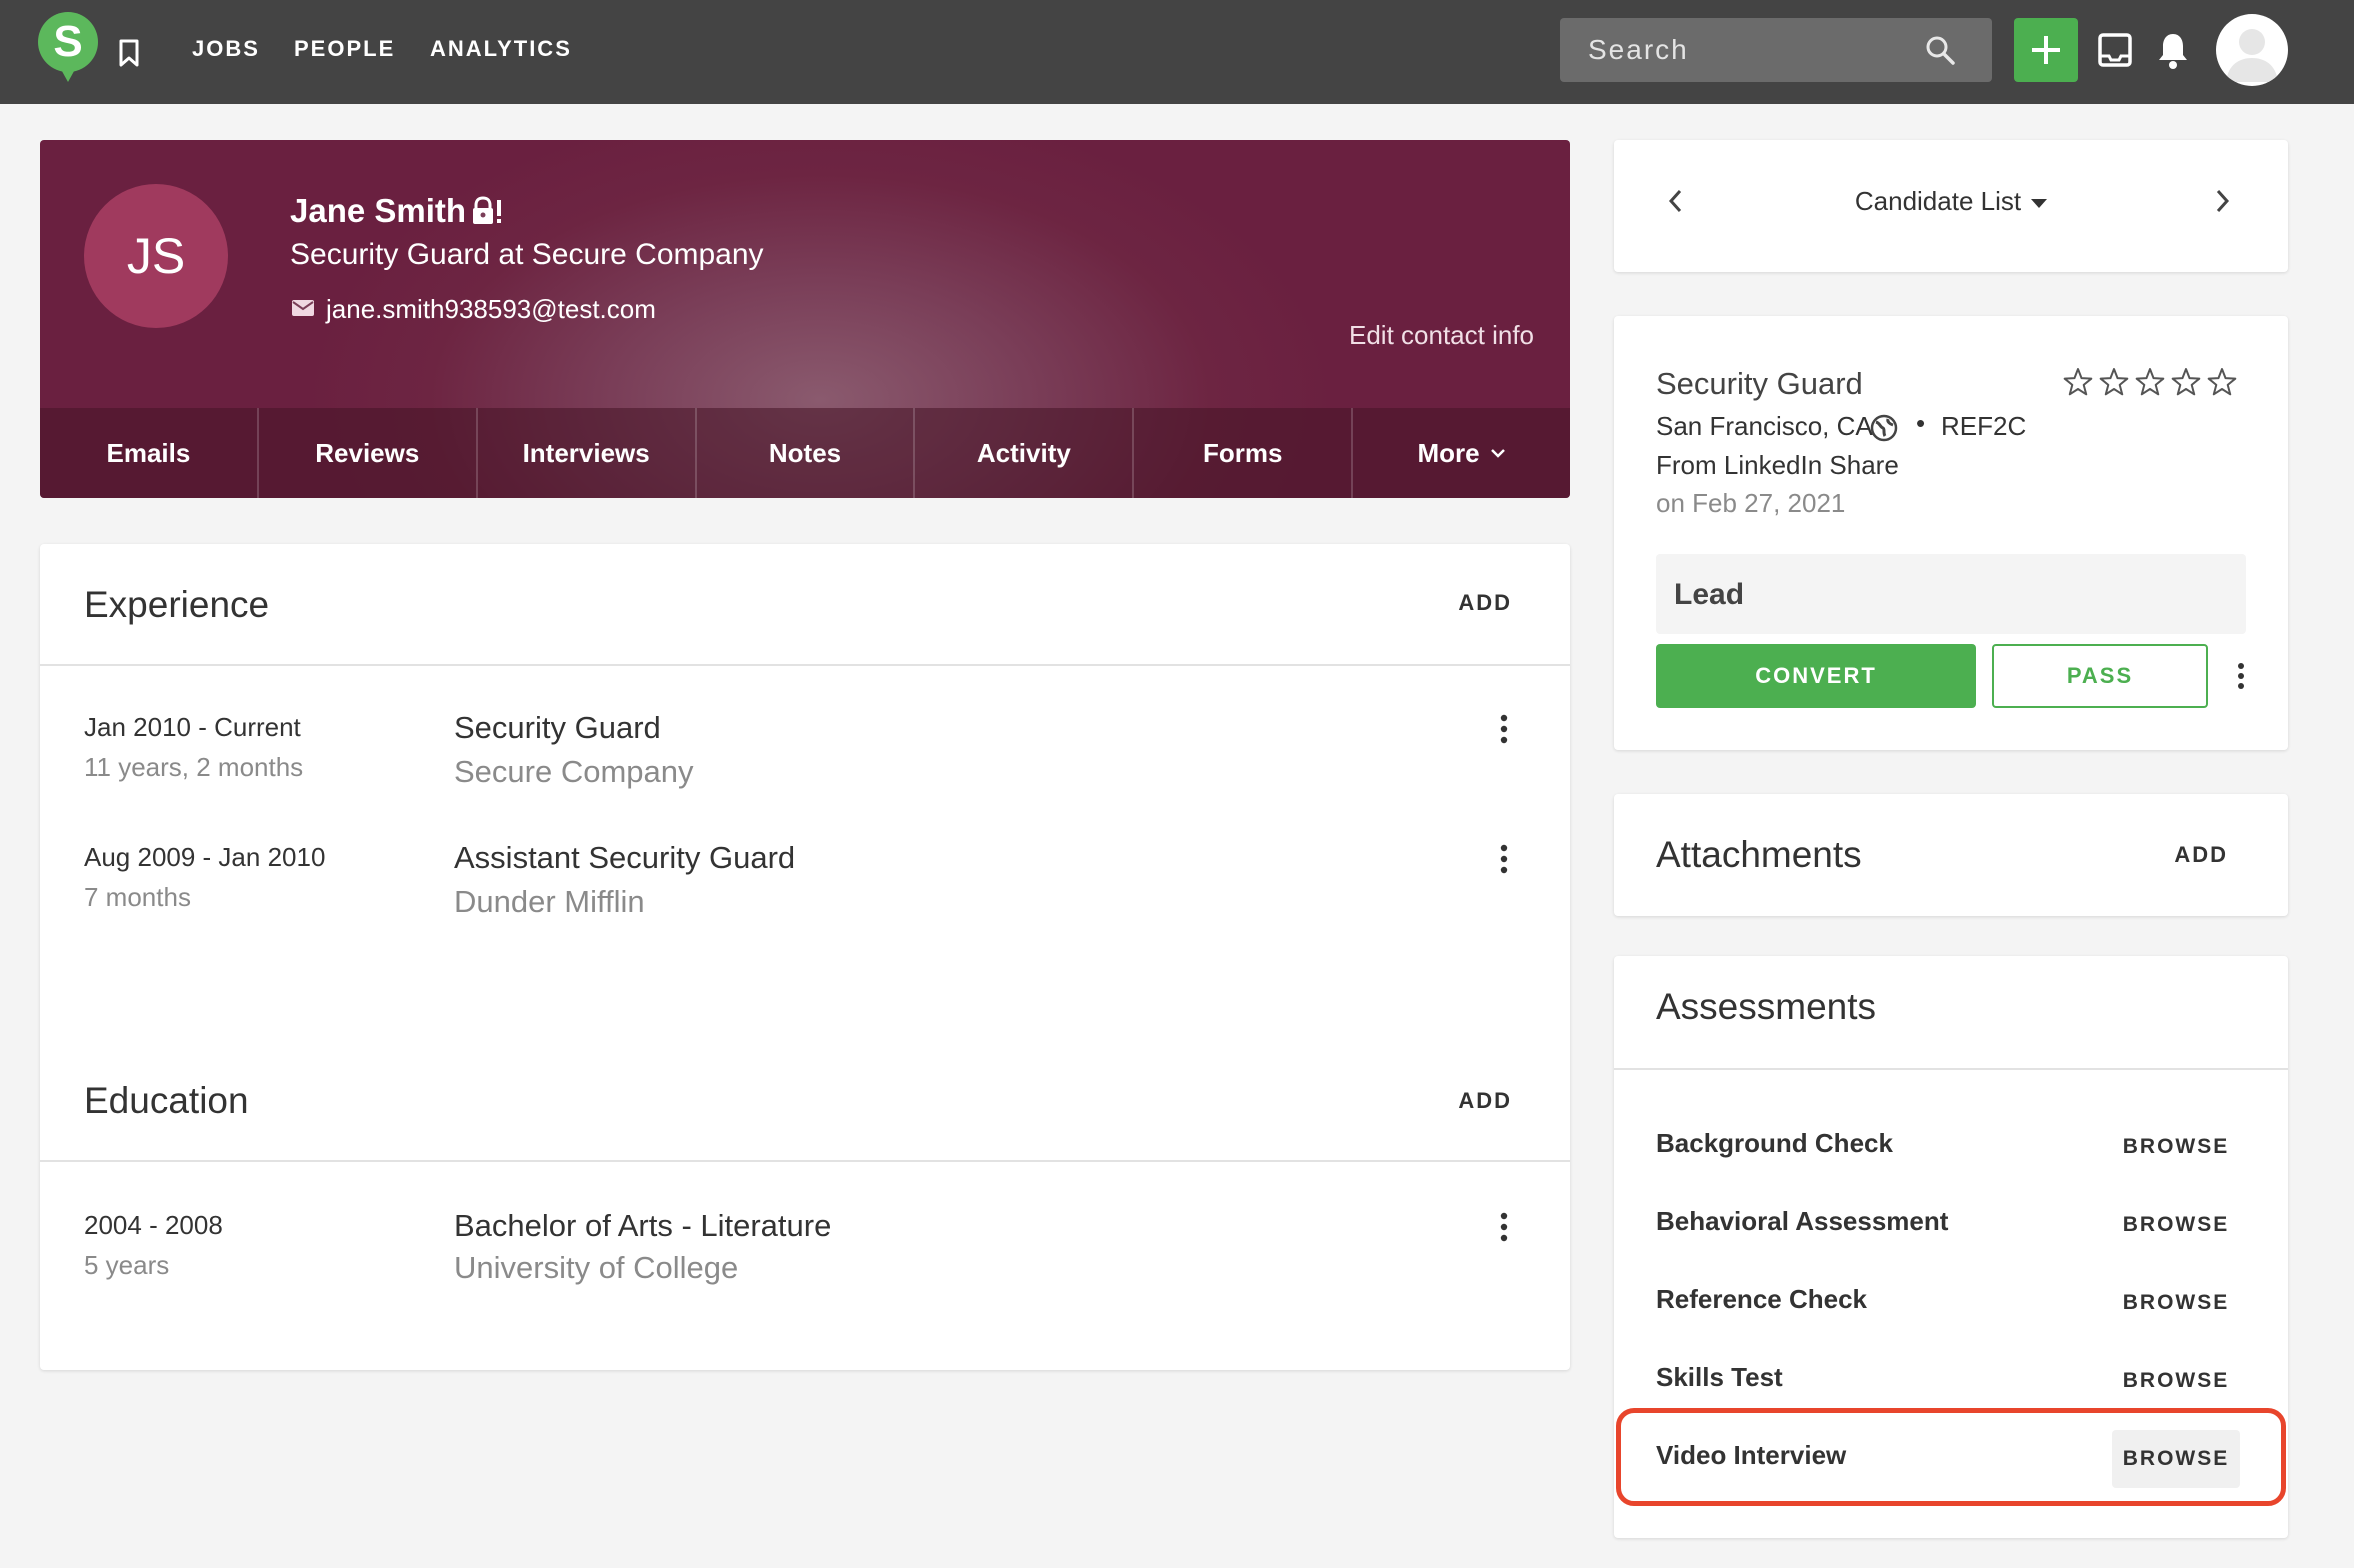  I want to click on add-education-button: ADD, so click(1485, 1101).